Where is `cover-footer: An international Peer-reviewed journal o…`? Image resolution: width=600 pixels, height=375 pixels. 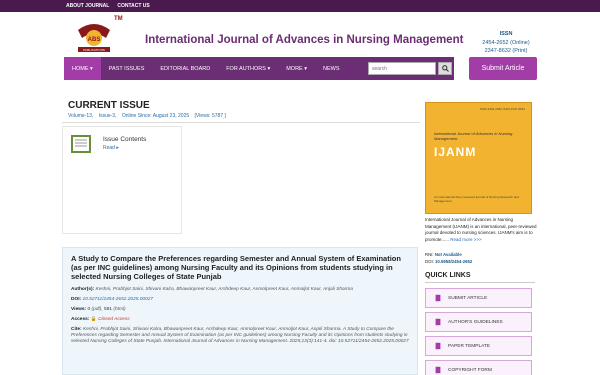
cover-footer: An international Peer-reviewed journal o… is located at coordinates (476, 199).